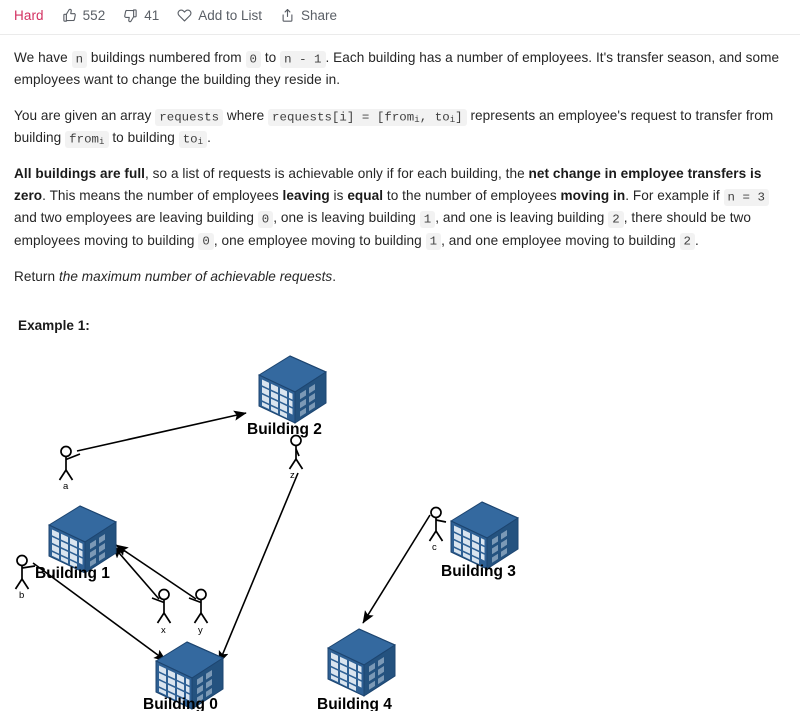 The height and width of the screenshot is (711, 800). I want to click on building-1-group: Building 1, so click(76, 543).